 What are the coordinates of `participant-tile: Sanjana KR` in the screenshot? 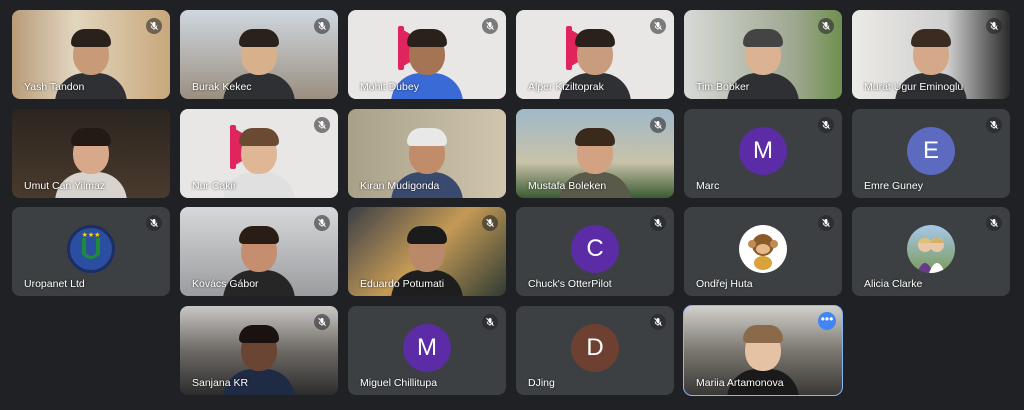 It's located at (259, 350).